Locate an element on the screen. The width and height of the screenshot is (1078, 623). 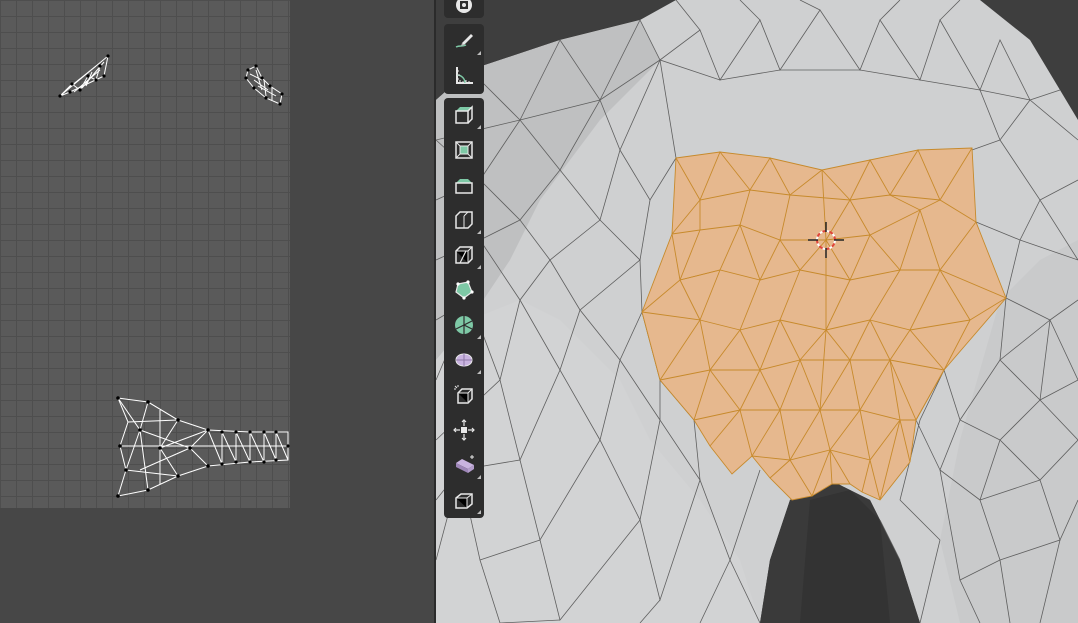
add-cube-tool is located at coordinates (464, 115).